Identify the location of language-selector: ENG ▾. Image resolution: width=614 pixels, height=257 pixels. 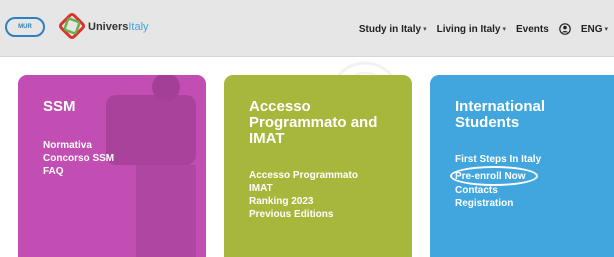
(594, 29).